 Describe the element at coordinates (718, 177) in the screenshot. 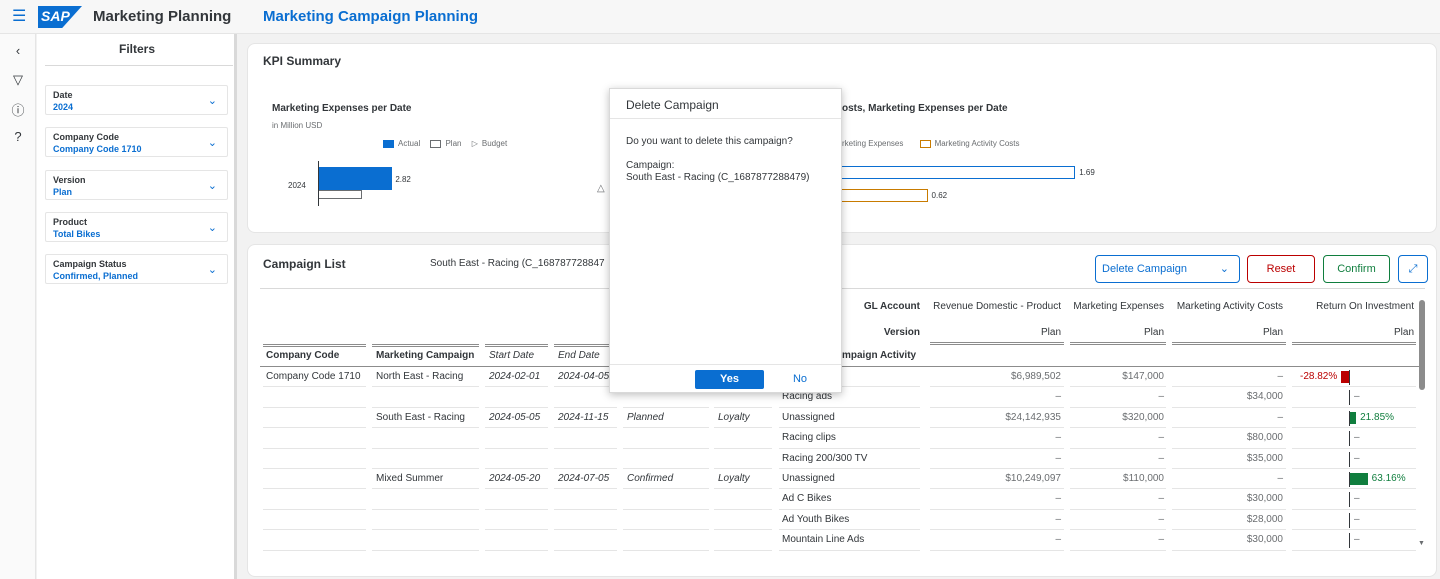

I see `dialog-campaign-value: South East - Racing (C_1687877288479)` at that location.